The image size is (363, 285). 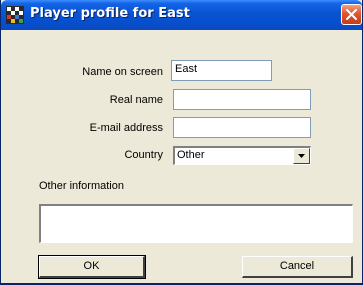 I want to click on name-on-screen-field: East, so click(x=221, y=70).